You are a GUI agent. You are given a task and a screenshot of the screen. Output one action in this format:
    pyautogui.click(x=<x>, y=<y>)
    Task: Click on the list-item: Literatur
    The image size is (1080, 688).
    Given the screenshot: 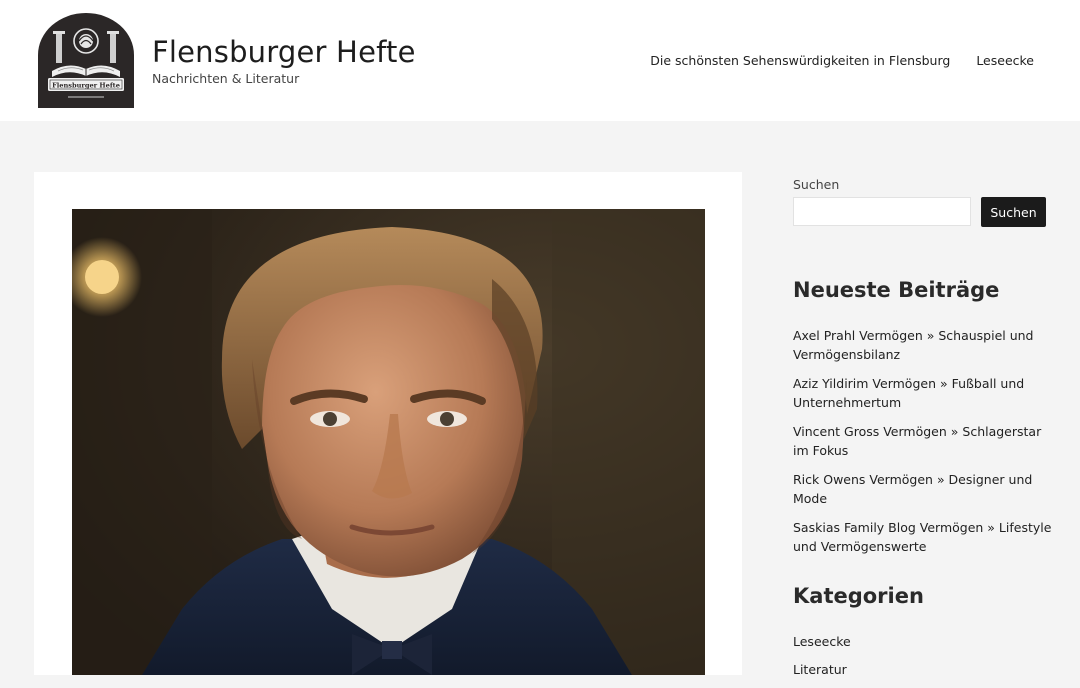 What is the action you would take?
    pyautogui.click(x=923, y=669)
    